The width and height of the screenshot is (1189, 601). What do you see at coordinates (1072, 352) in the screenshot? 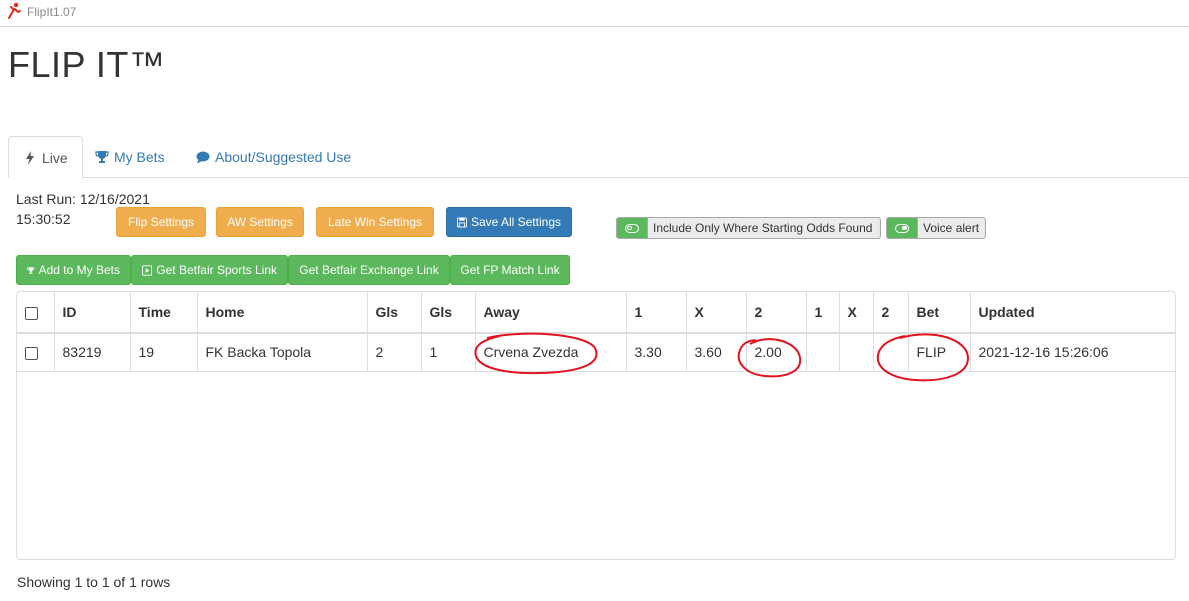
I see `table-cell: 2021-12-16 15:26:06` at bounding box center [1072, 352].